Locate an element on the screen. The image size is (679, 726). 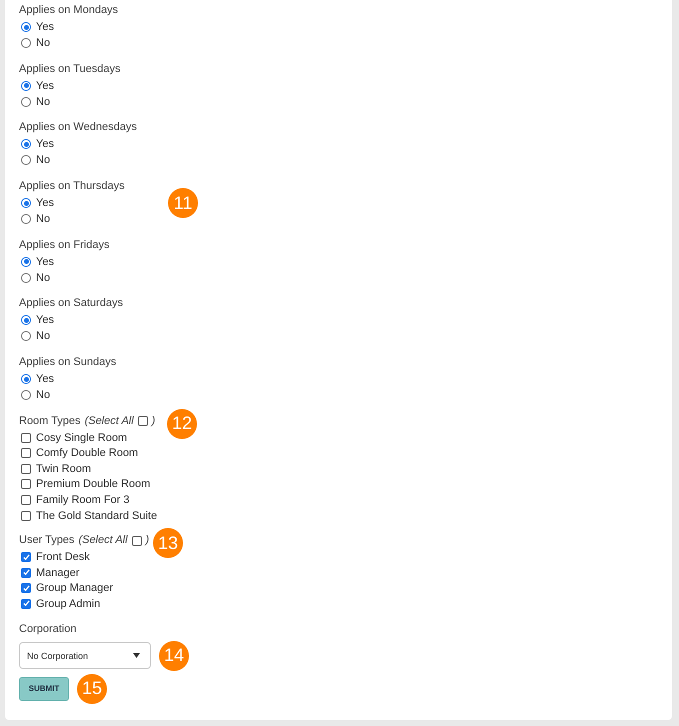
field-label: Applies on Saturdays is located at coordinates (71, 304).